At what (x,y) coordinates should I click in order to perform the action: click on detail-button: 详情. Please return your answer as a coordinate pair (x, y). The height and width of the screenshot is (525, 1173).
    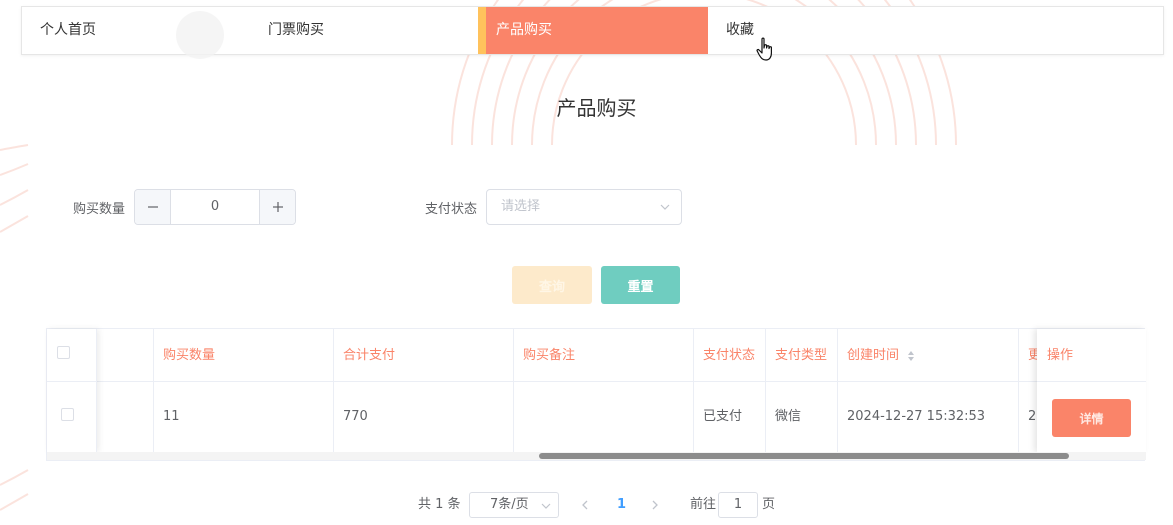
    Looking at the image, I should click on (1091, 418).